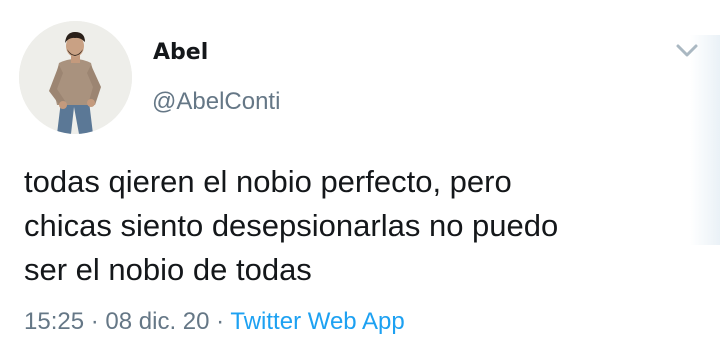  What do you see at coordinates (180, 53) in the screenshot?
I see `author-name: Abel` at bounding box center [180, 53].